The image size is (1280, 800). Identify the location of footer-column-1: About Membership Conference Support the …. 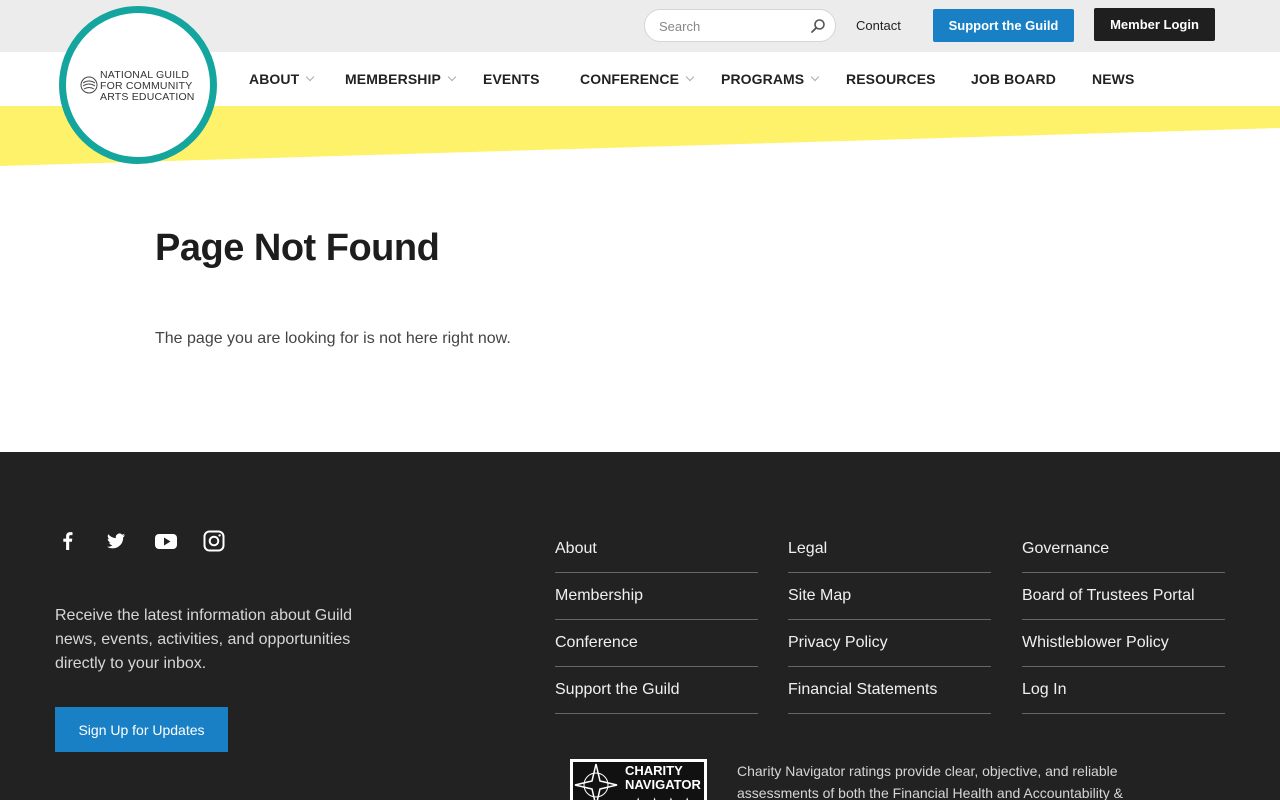
(656, 620).